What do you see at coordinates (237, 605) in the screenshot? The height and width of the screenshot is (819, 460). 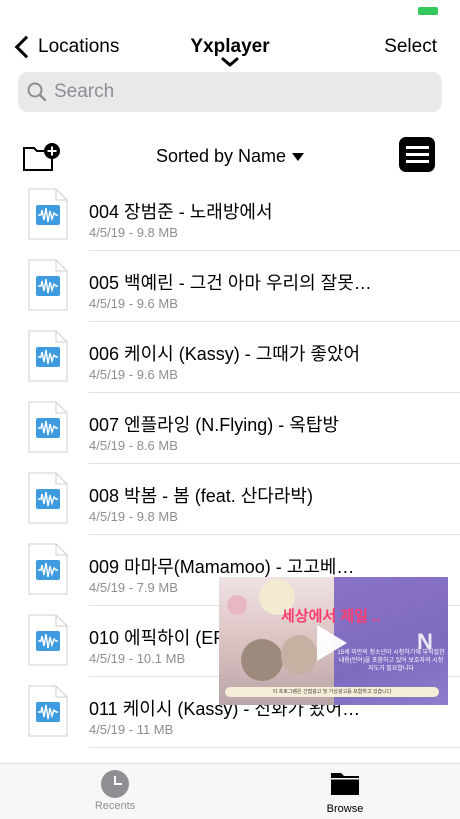 I see `balloon-decoration` at bounding box center [237, 605].